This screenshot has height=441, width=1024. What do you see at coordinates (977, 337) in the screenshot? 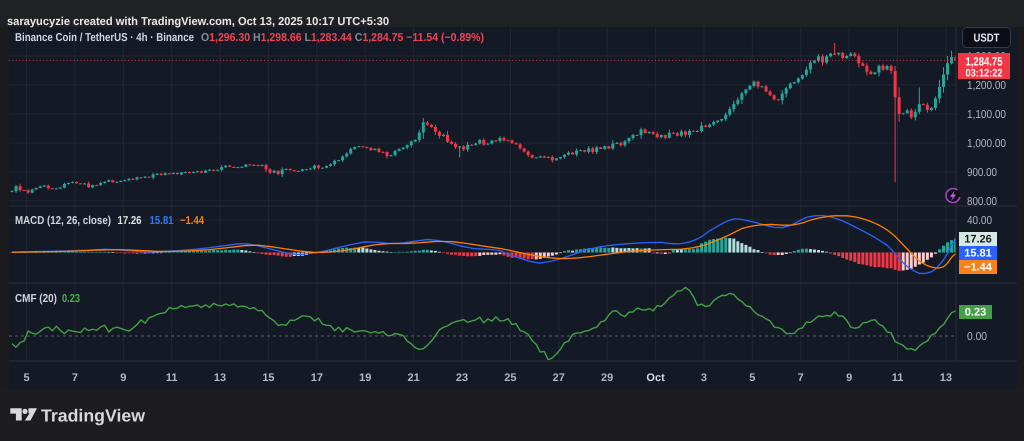
I see `svg-text: 0.00` at bounding box center [977, 337].